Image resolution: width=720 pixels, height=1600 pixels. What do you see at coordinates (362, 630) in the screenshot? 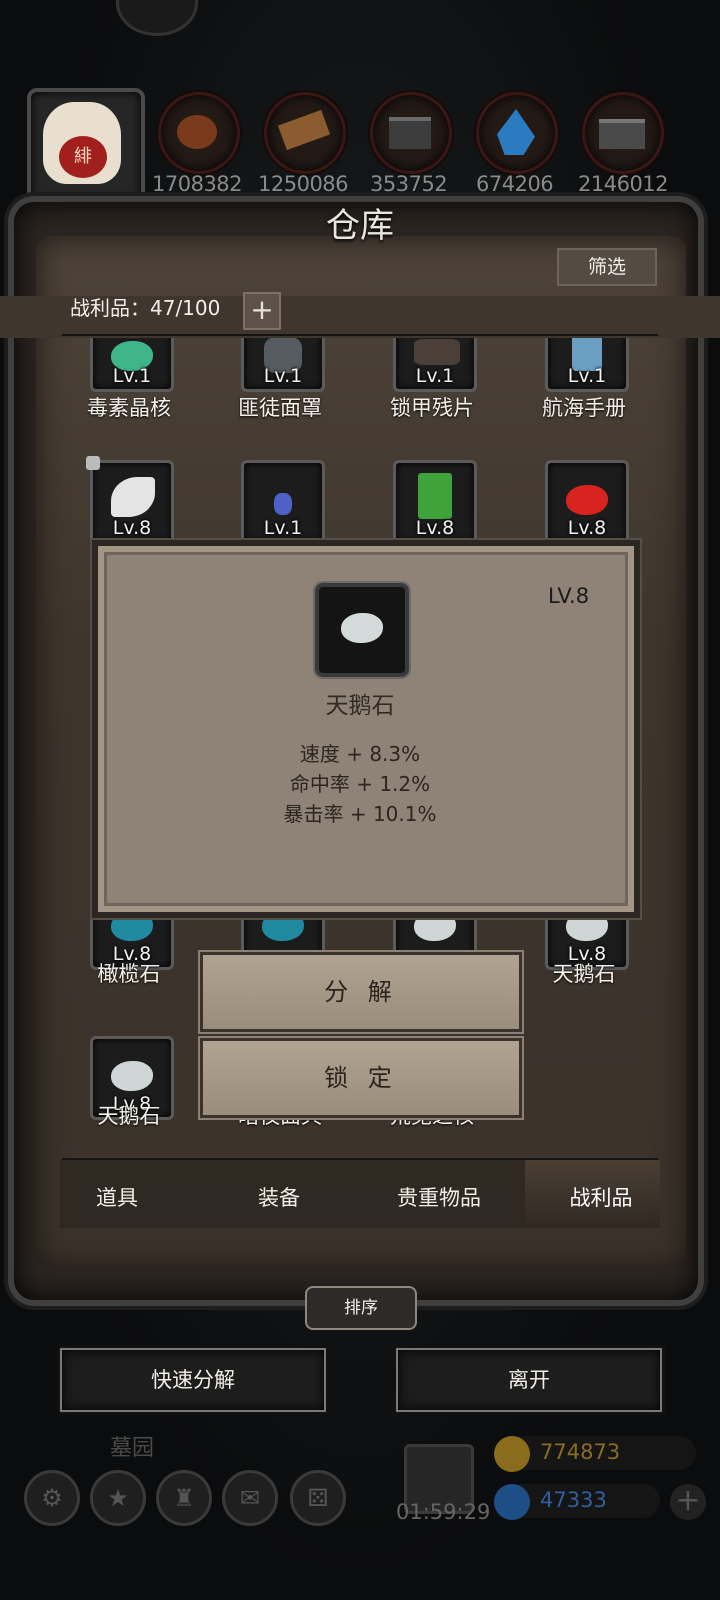
I see `popup-item-icon` at bounding box center [362, 630].